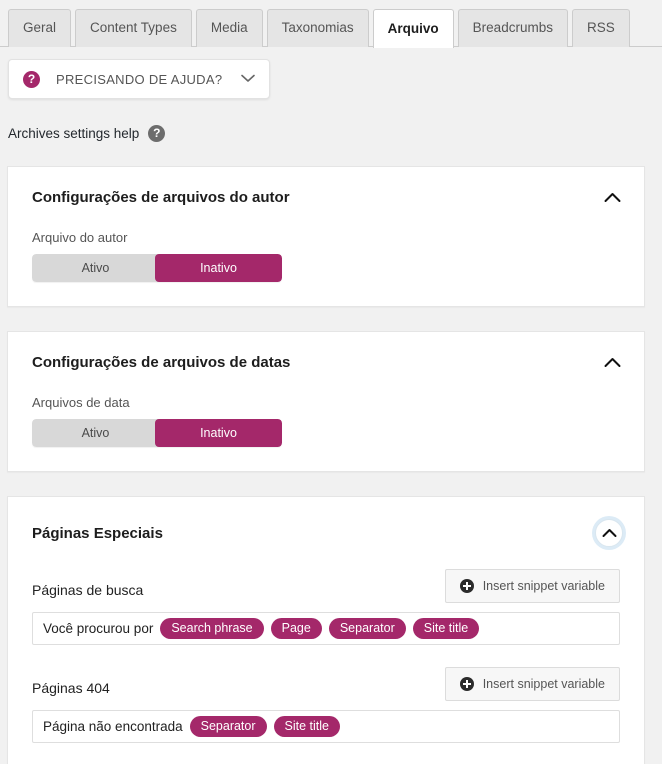 This screenshot has height=764, width=662. What do you see at coordinates (326, 268) in the screenshot?
I see `author-archives-card-body: Arquivo do autor Ativo Inativo` at bounding box center [326, 268].